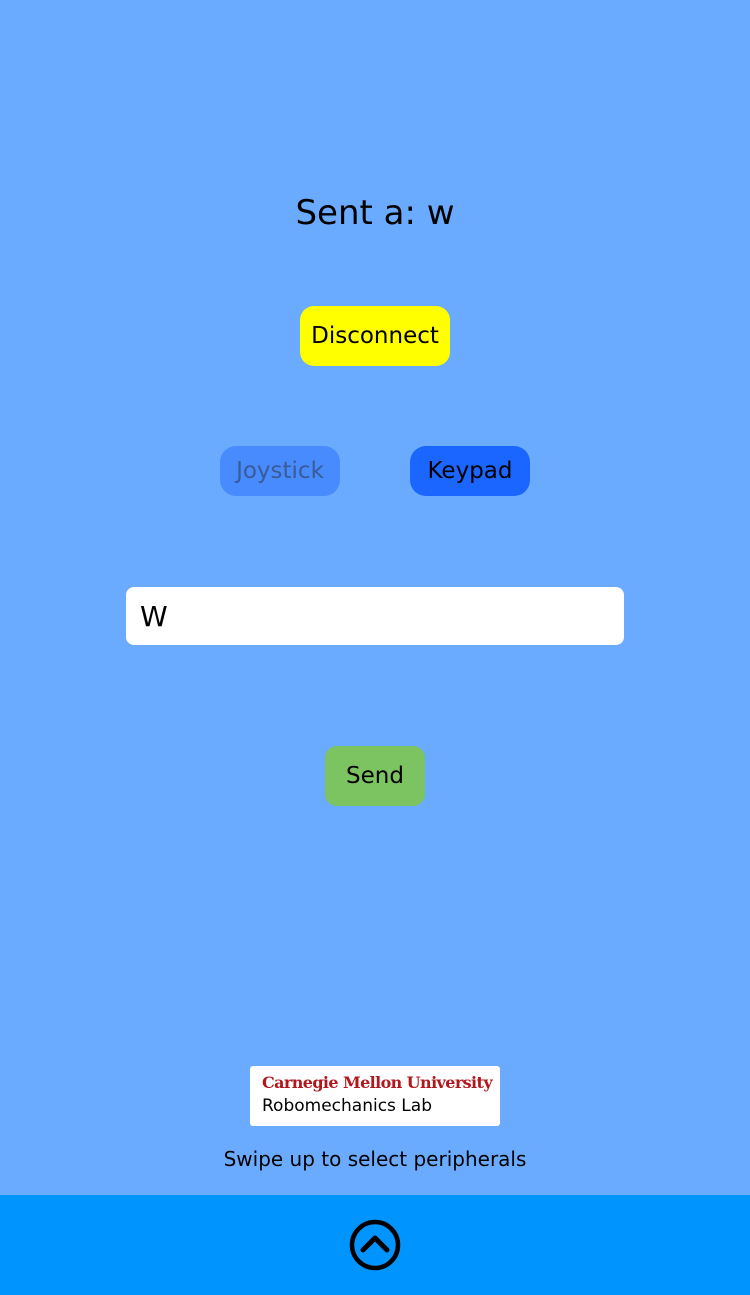 The image size is (750, 1295). I want to click on send-button: Send, so click(375, 776).